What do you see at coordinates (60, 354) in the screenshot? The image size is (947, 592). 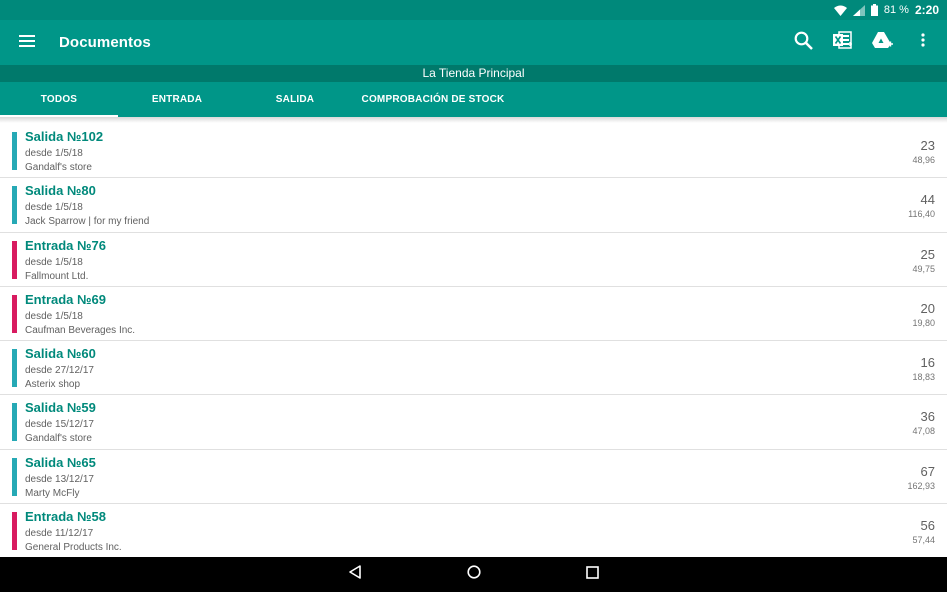 I see `document-title: Salida №60` at bounding box center [60, 354].